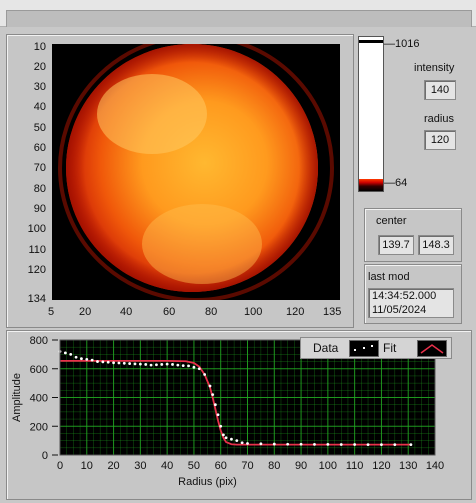 This screenshot has height=503, width=476. I want to click on y-tick-60: 60, so click(39, 148).